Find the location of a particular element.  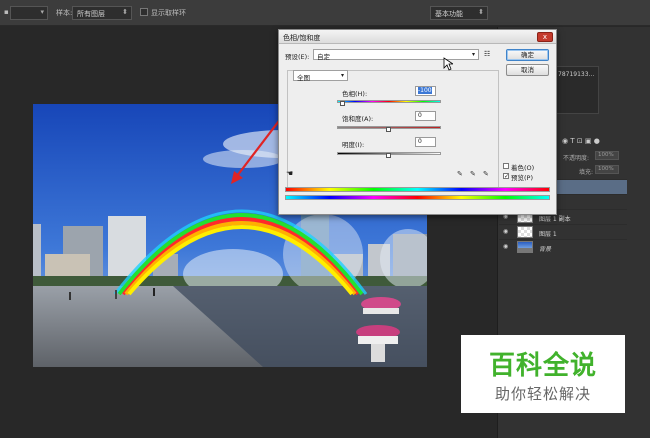

watermark-main-text: 百科全说 is located at coordinates (542, 366).